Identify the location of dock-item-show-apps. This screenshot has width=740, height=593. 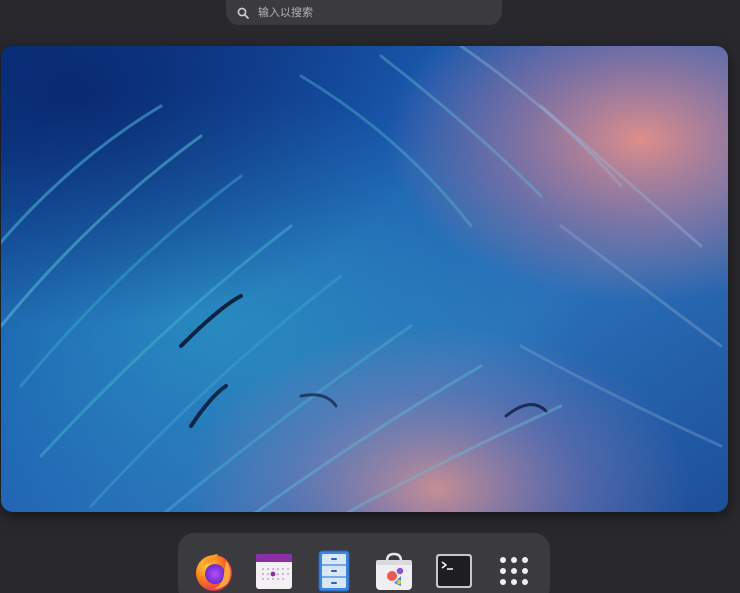
(514, 570).